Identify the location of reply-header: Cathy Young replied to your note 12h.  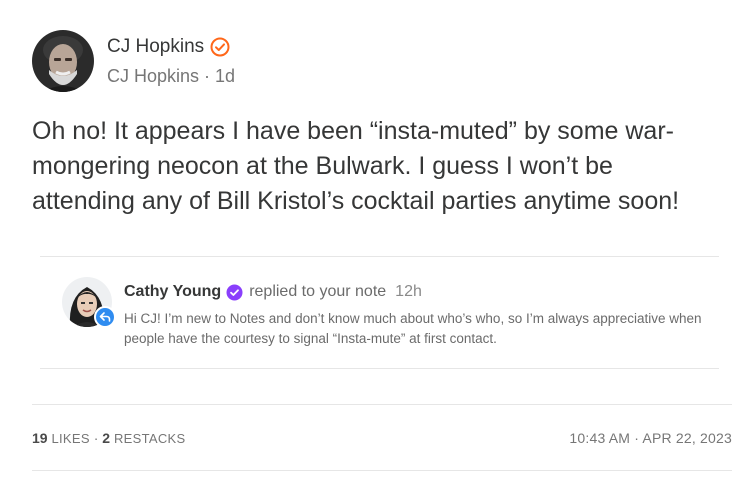
(273, 292).